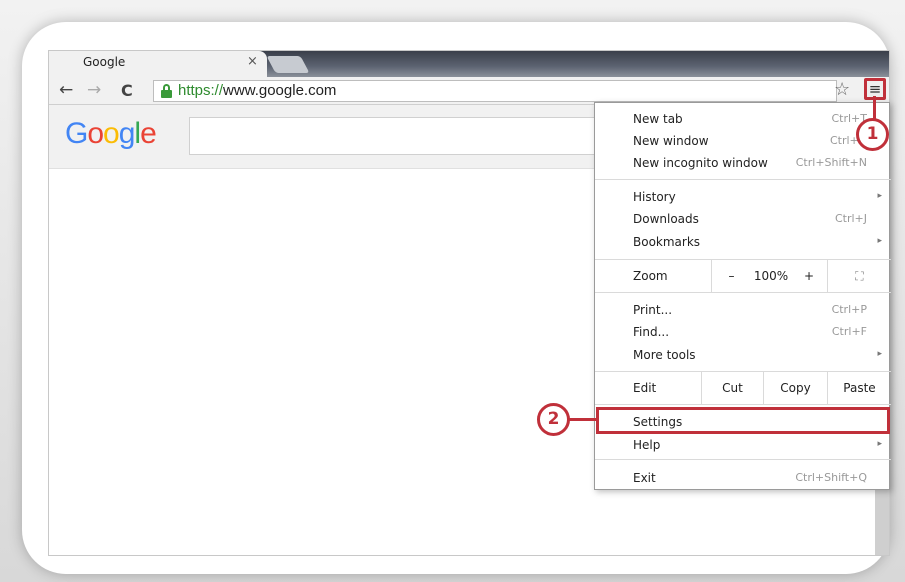 This screenshot has height=582, width=905. What do you see at coordinates (771, 276) in the screenshot?
I see `zoom-value: 100%` at bounding box center [771, 276].